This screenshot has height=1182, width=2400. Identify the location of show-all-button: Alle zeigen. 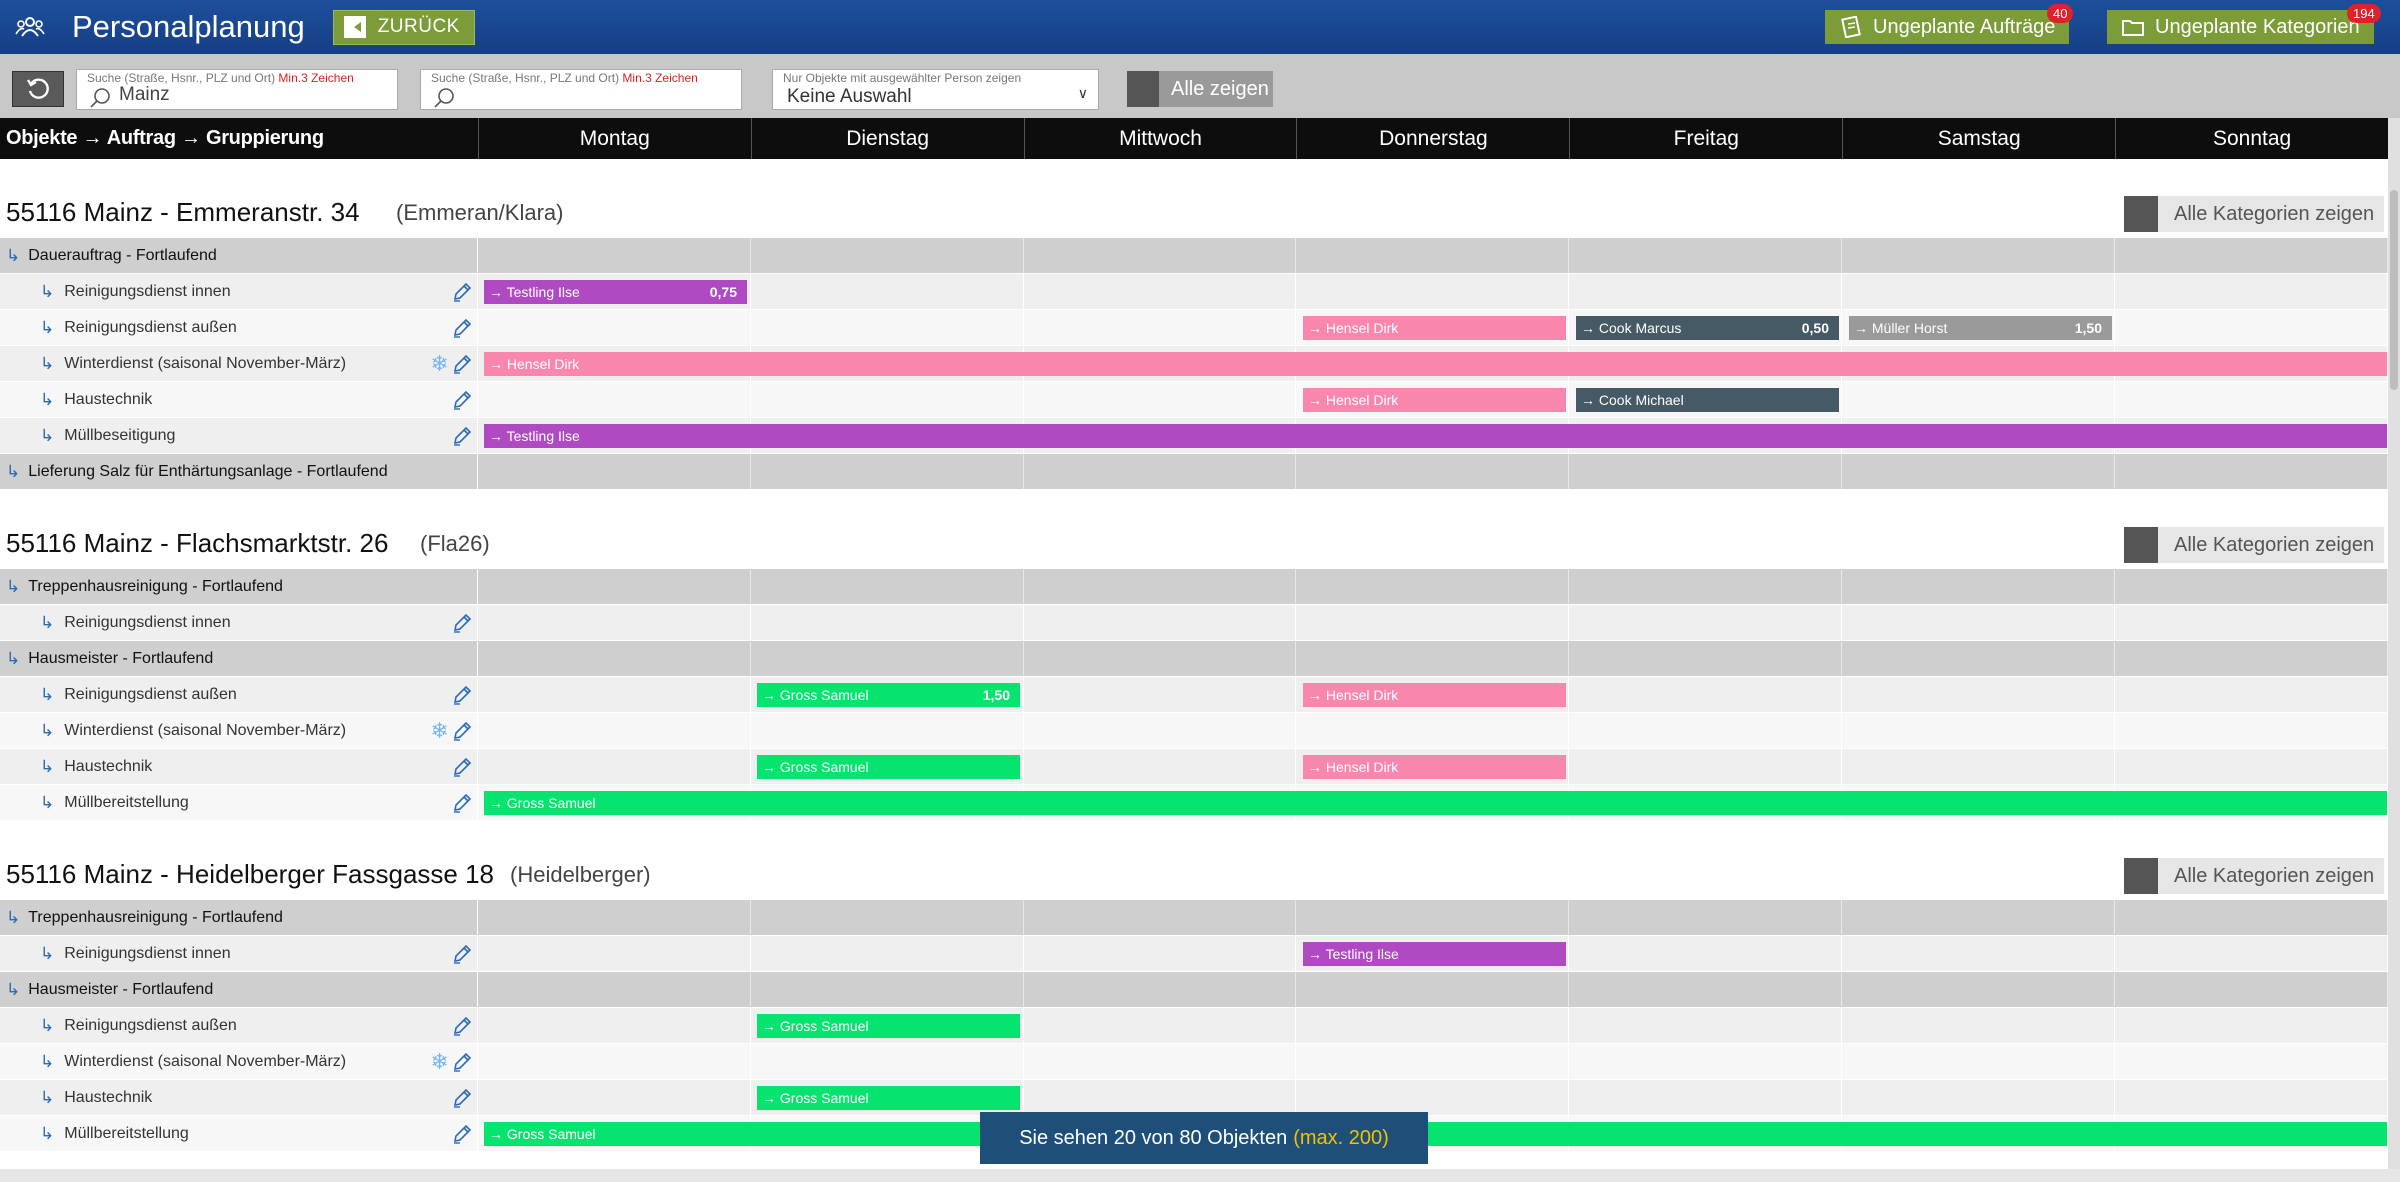
(1200, 89).